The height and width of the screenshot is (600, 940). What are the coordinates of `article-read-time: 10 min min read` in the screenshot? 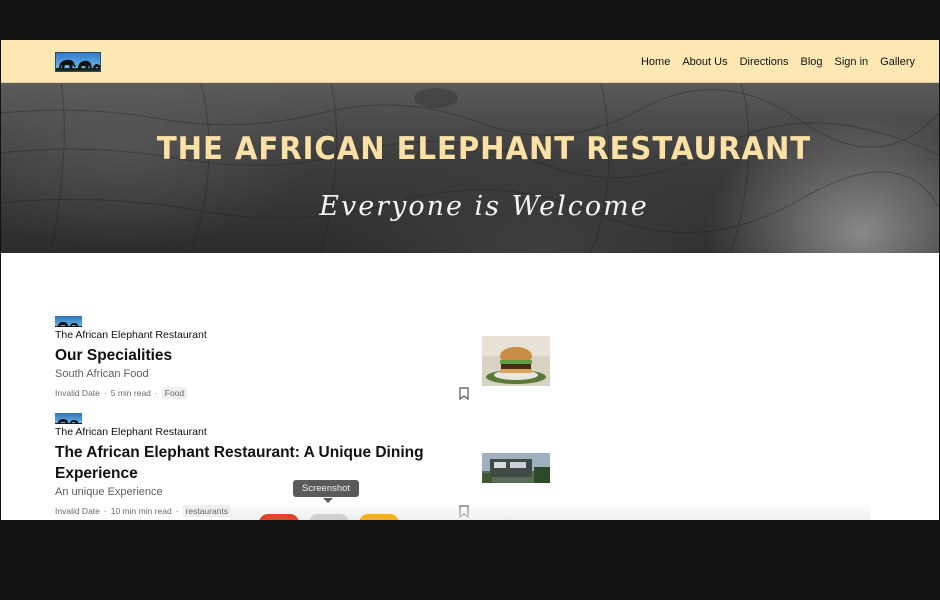 It's located at (141, 511).